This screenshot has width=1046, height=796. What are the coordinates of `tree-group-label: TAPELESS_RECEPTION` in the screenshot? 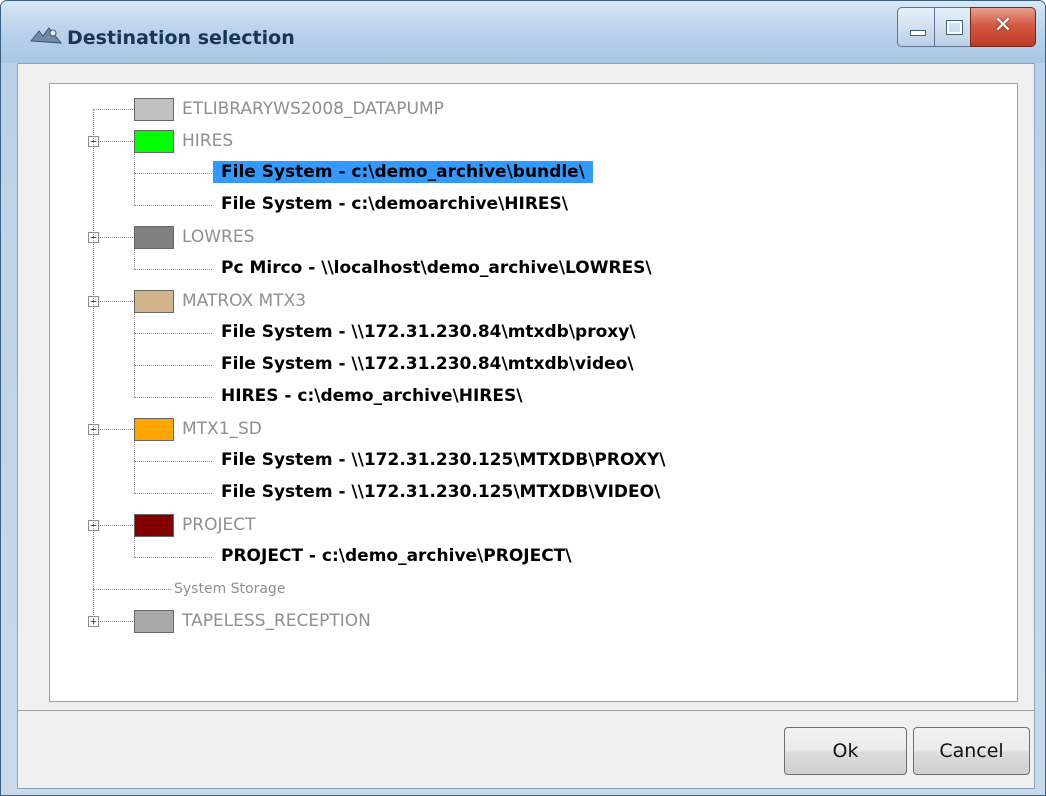 It's located at (276, 621).